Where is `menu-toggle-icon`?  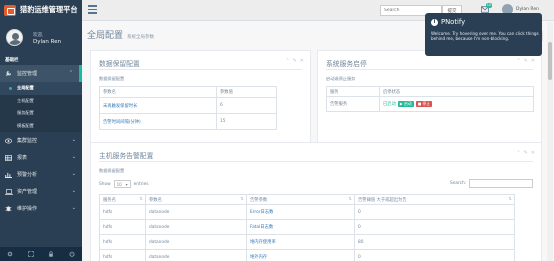
menu-toggle-icon is located at coordinates (92, 9).